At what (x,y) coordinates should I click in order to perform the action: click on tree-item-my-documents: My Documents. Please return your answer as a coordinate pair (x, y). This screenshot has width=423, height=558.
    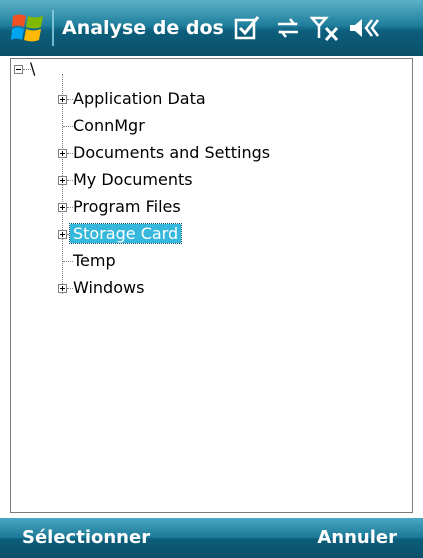
    Looking at the image, I should click on (133, 180).